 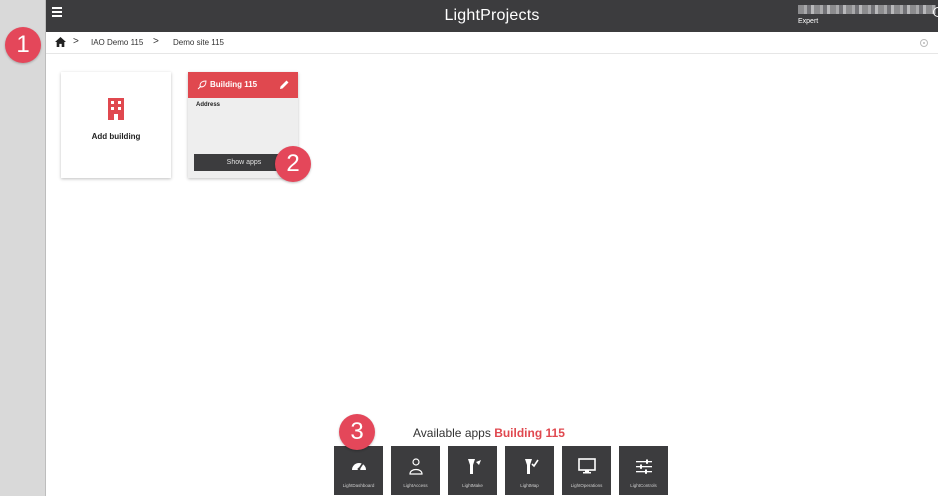 I want to click on add-building-label: Add building, so click(x=116, y=136).